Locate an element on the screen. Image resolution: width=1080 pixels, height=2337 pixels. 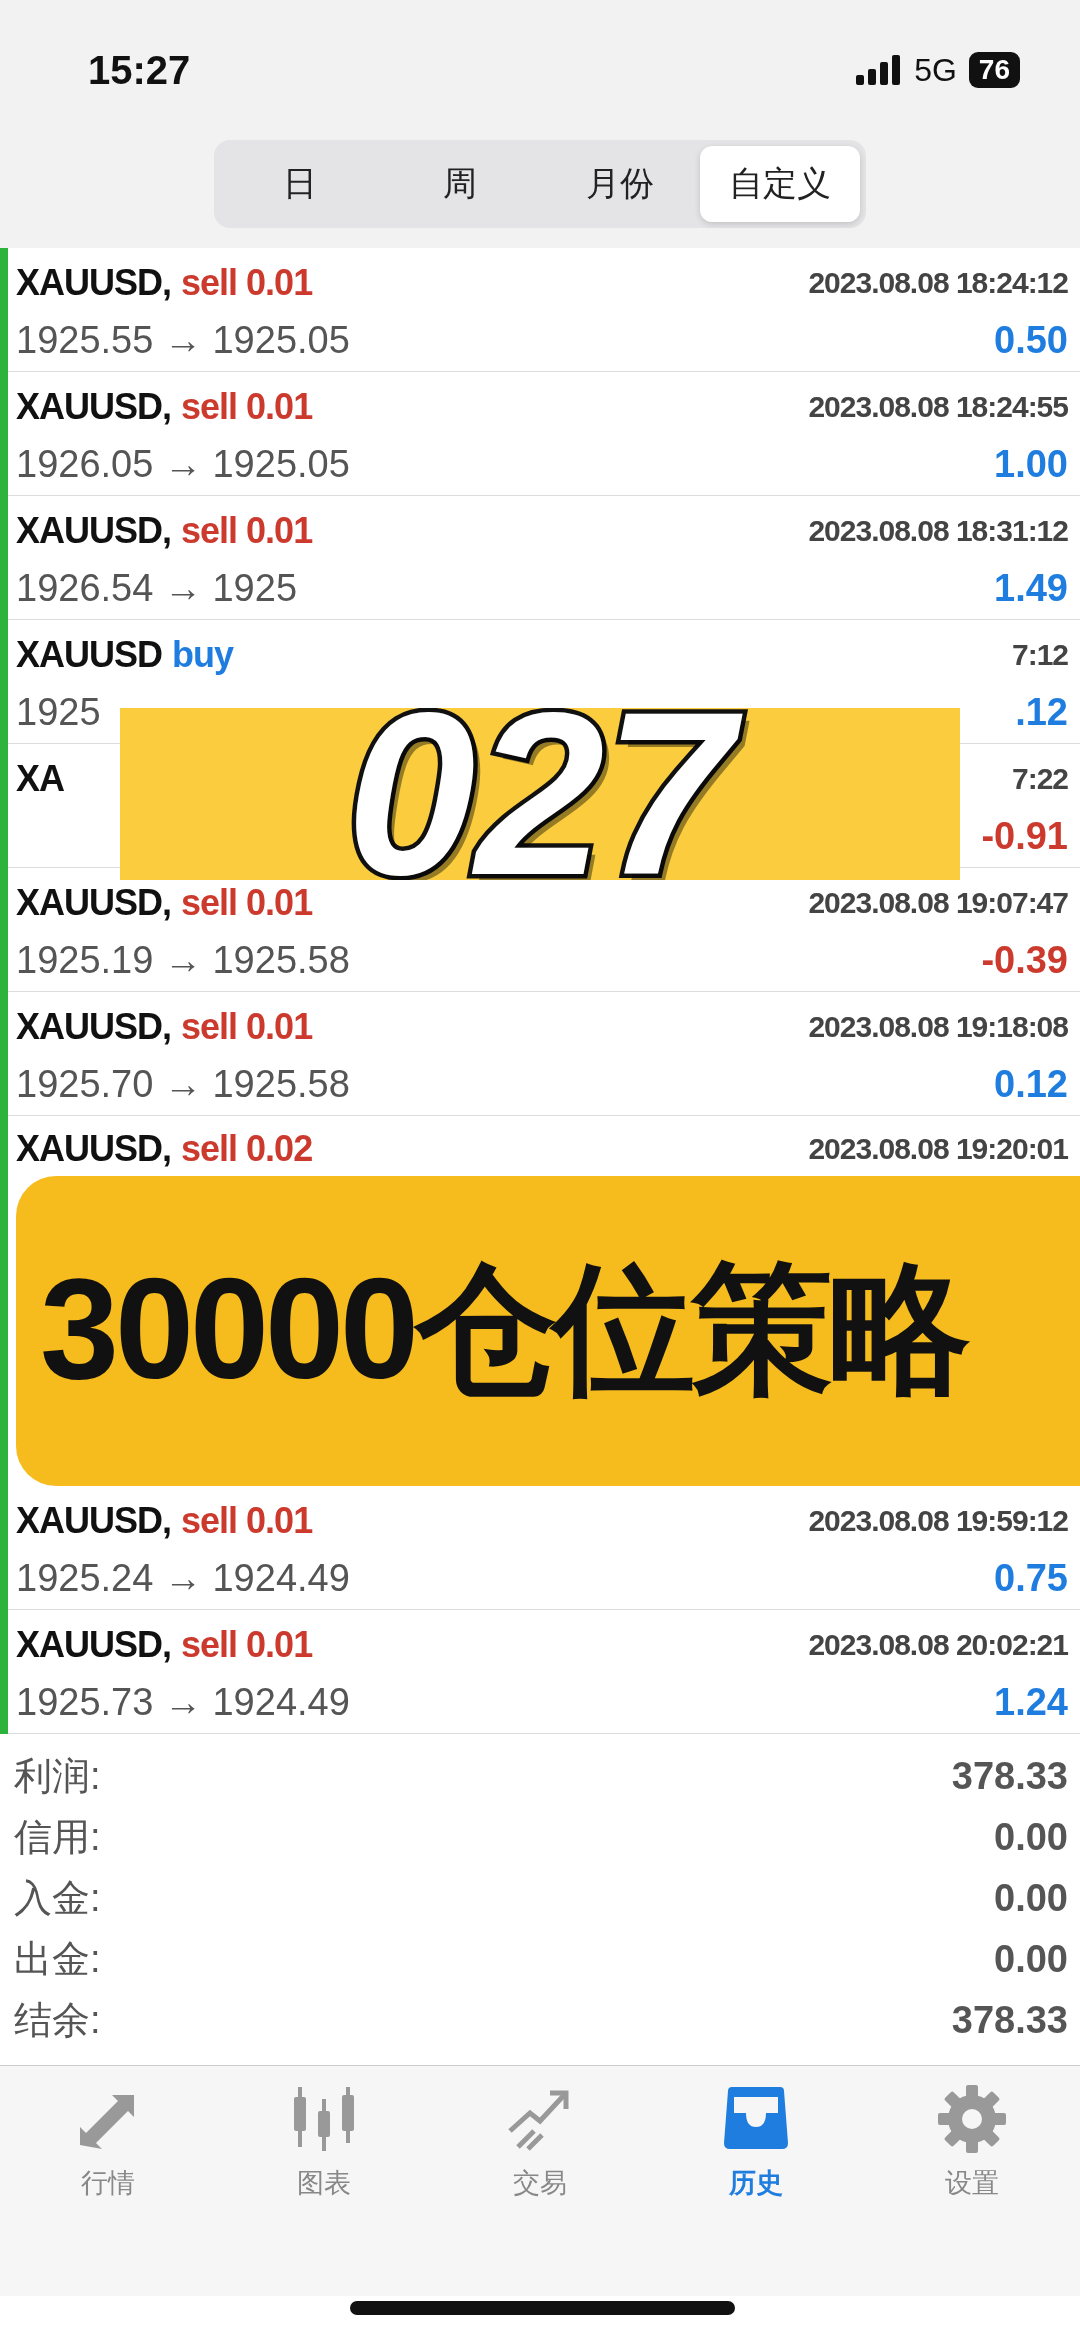
period-tab: 自定义 is located at coordinates (780, 184).